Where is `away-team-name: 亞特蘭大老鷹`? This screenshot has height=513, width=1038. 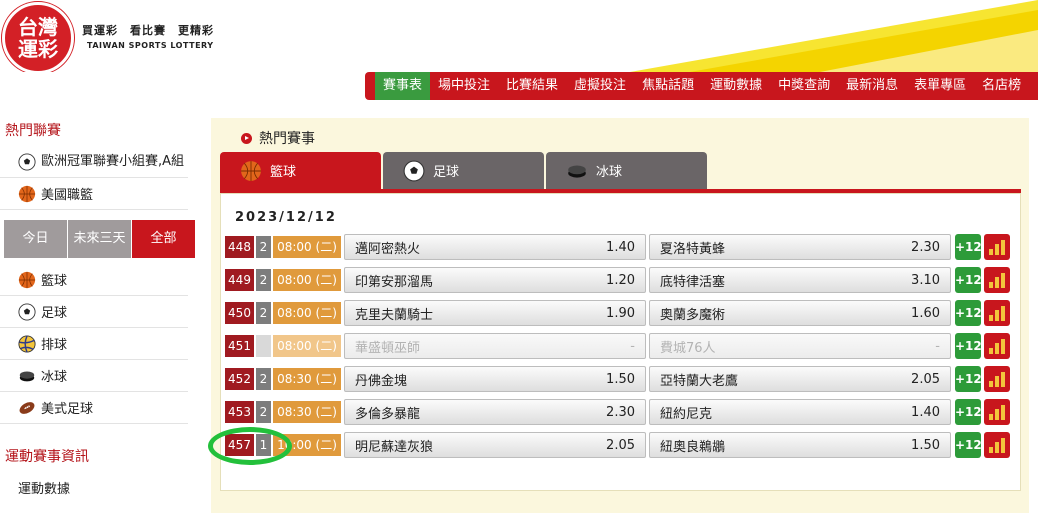
away-team-name: 亞特蘭大老鷹 is located at coordinates (699, 381).